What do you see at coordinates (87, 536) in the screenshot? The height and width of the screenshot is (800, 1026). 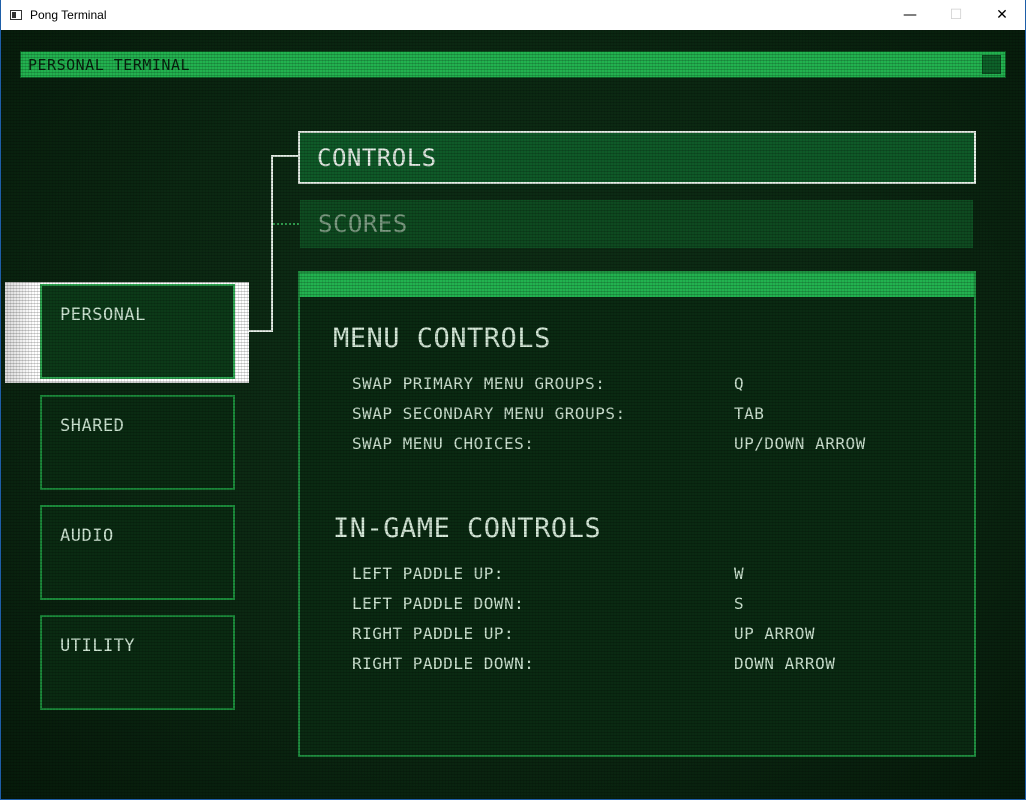 I see `side-menu-label: AUDIO` at bounding box center [87, 536].